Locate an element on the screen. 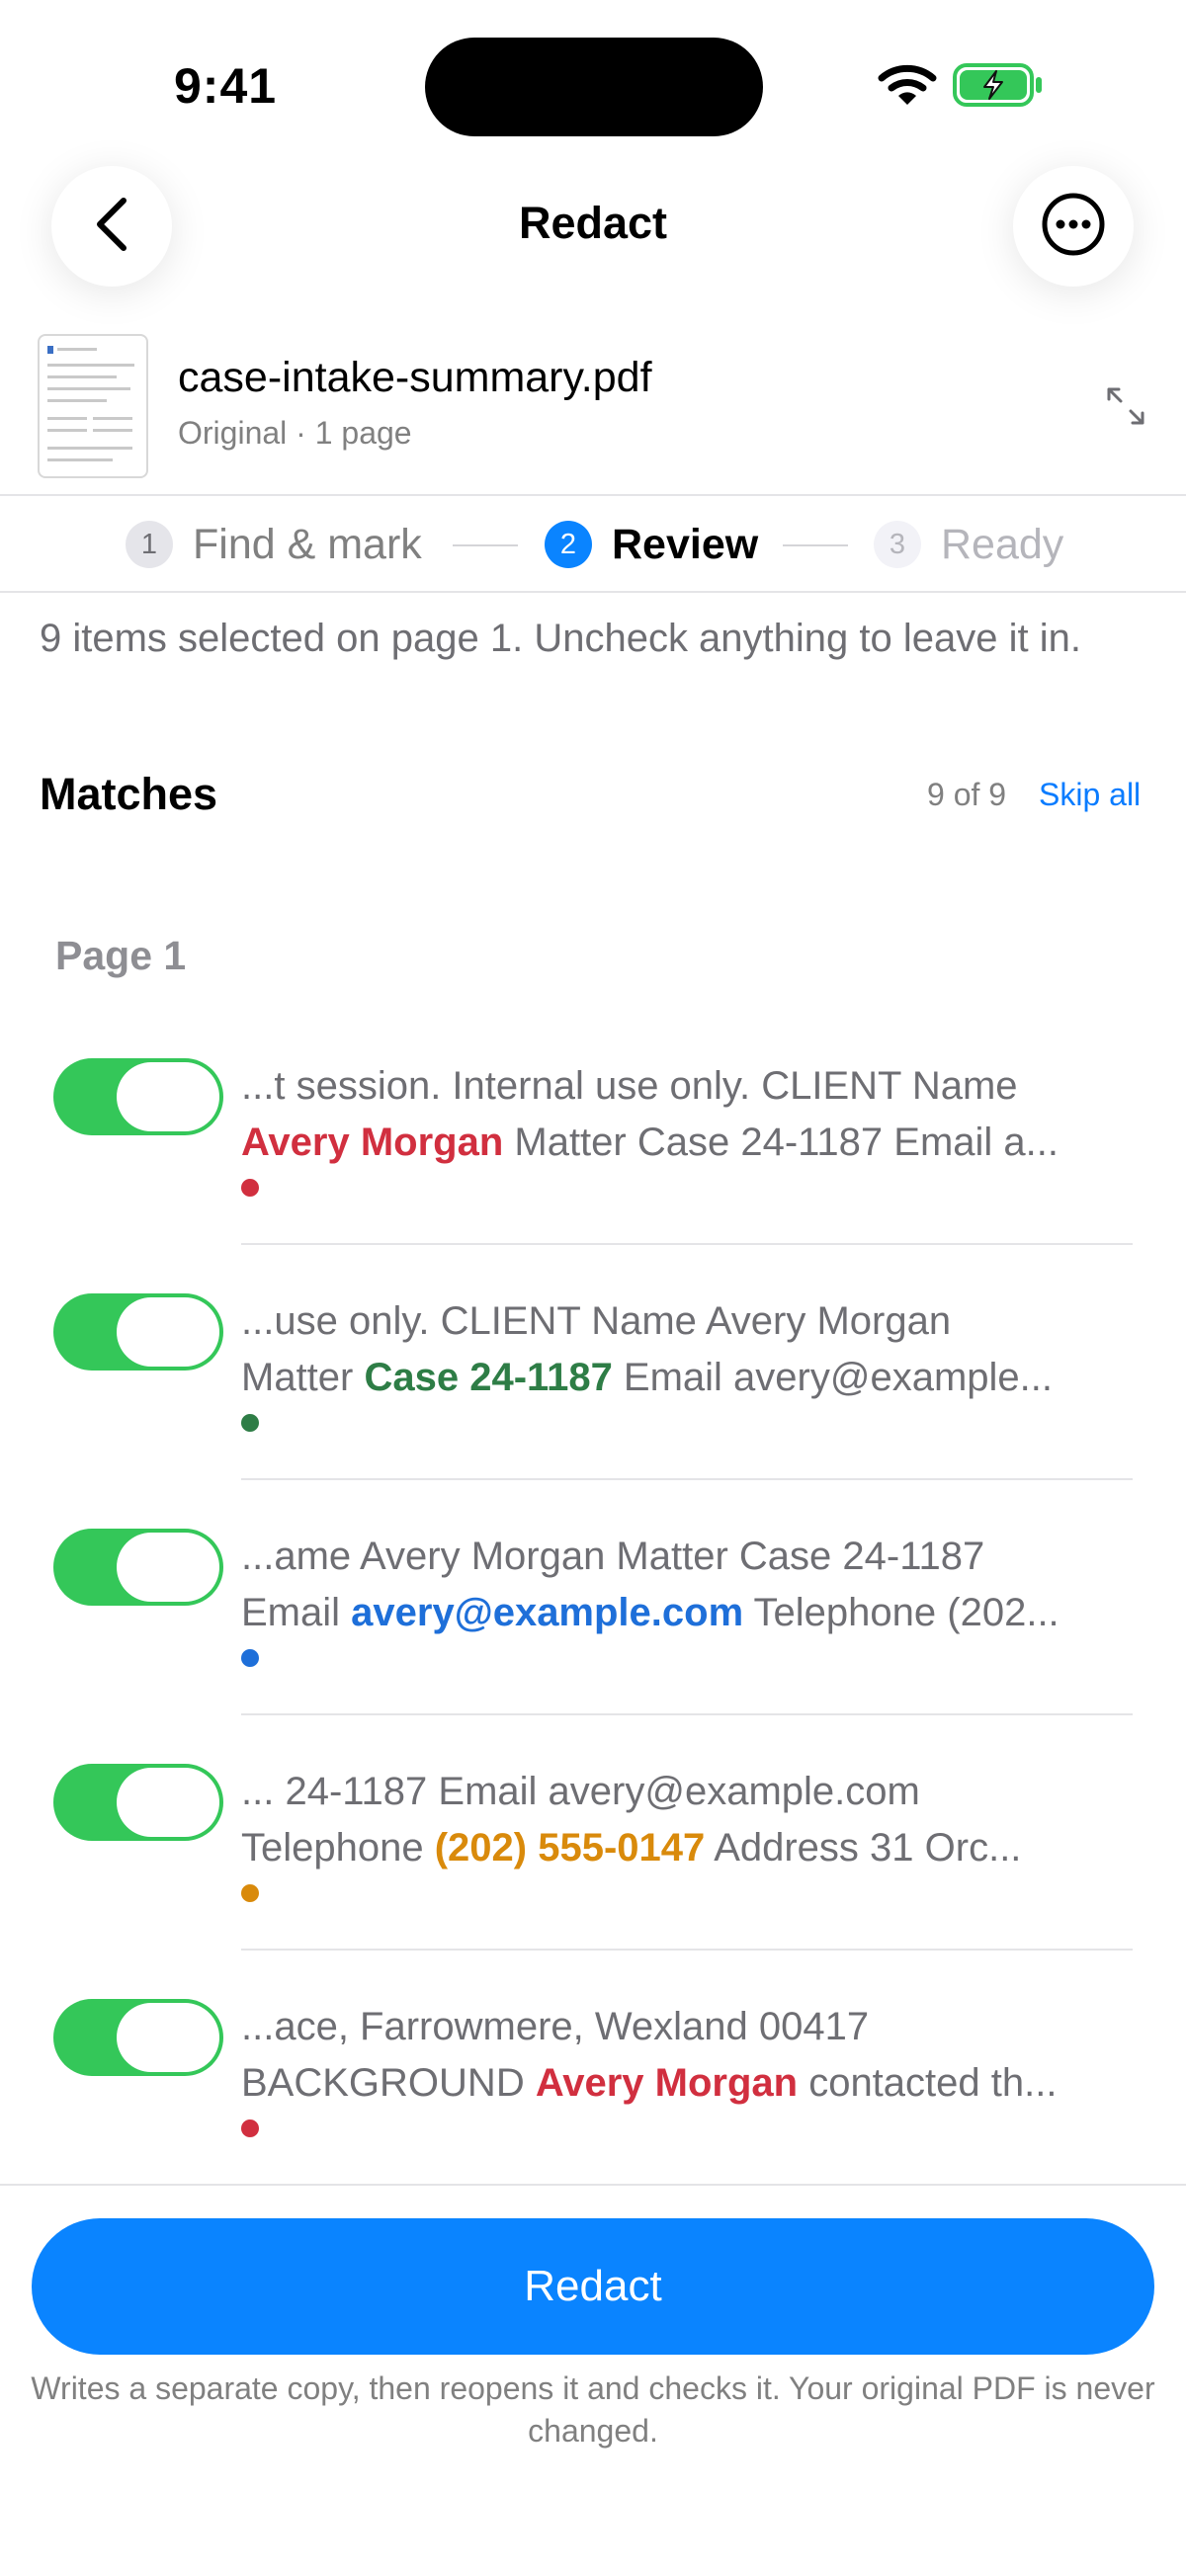 The height and width of the screenshot is (2576, 1186). ellipsis-circle-icon is located at coordinates (1073, 227).